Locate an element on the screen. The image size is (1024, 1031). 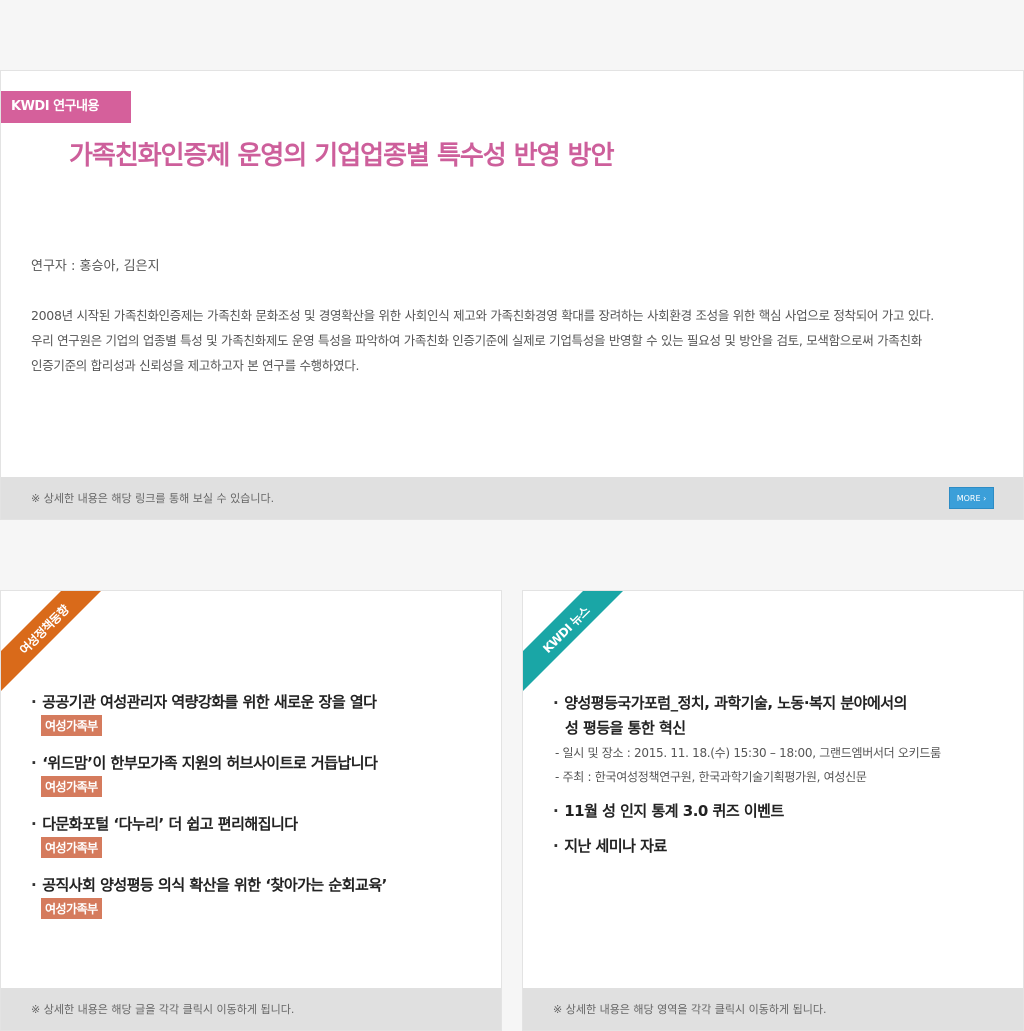
list-item: · ‘위드맘’이 한부모가족 지원의 허브사이트로 거듭납니다 여성가족부 is located at coordinates (209, 774).